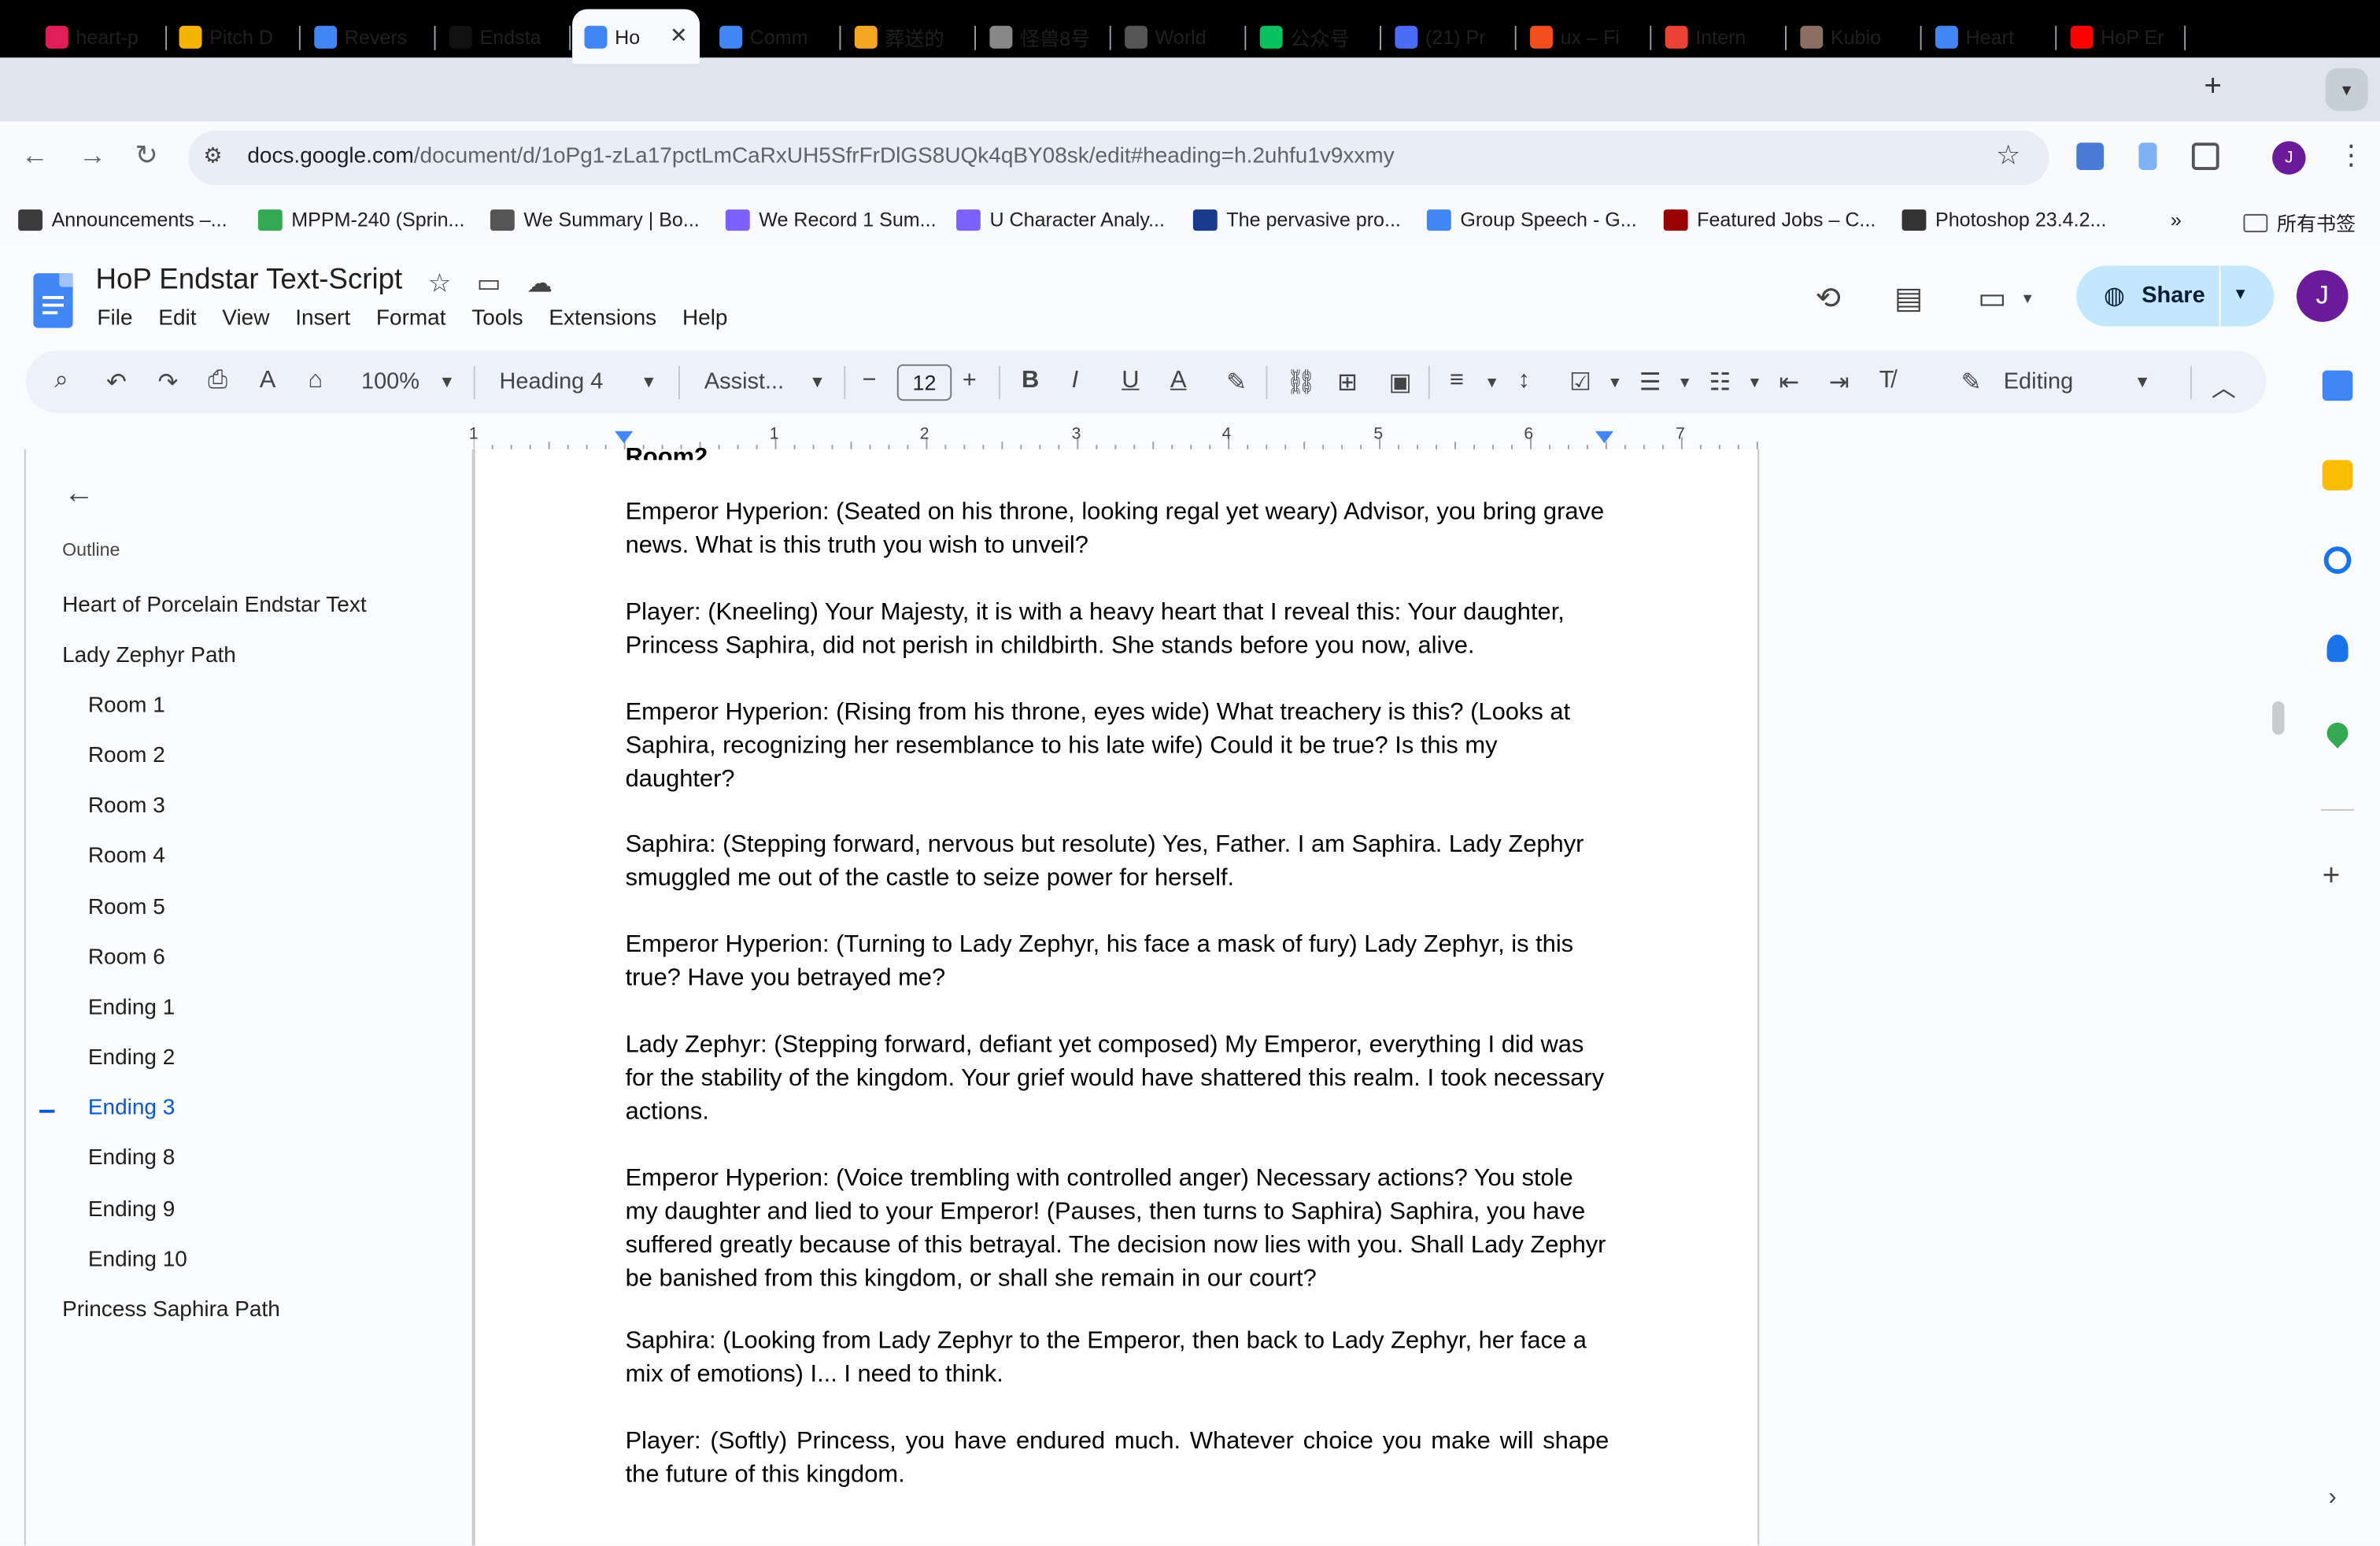  What do you see at coordinates (439, 283) in the screenshot?
I see `star-icon: ☆` at bounding box center [439, 283].